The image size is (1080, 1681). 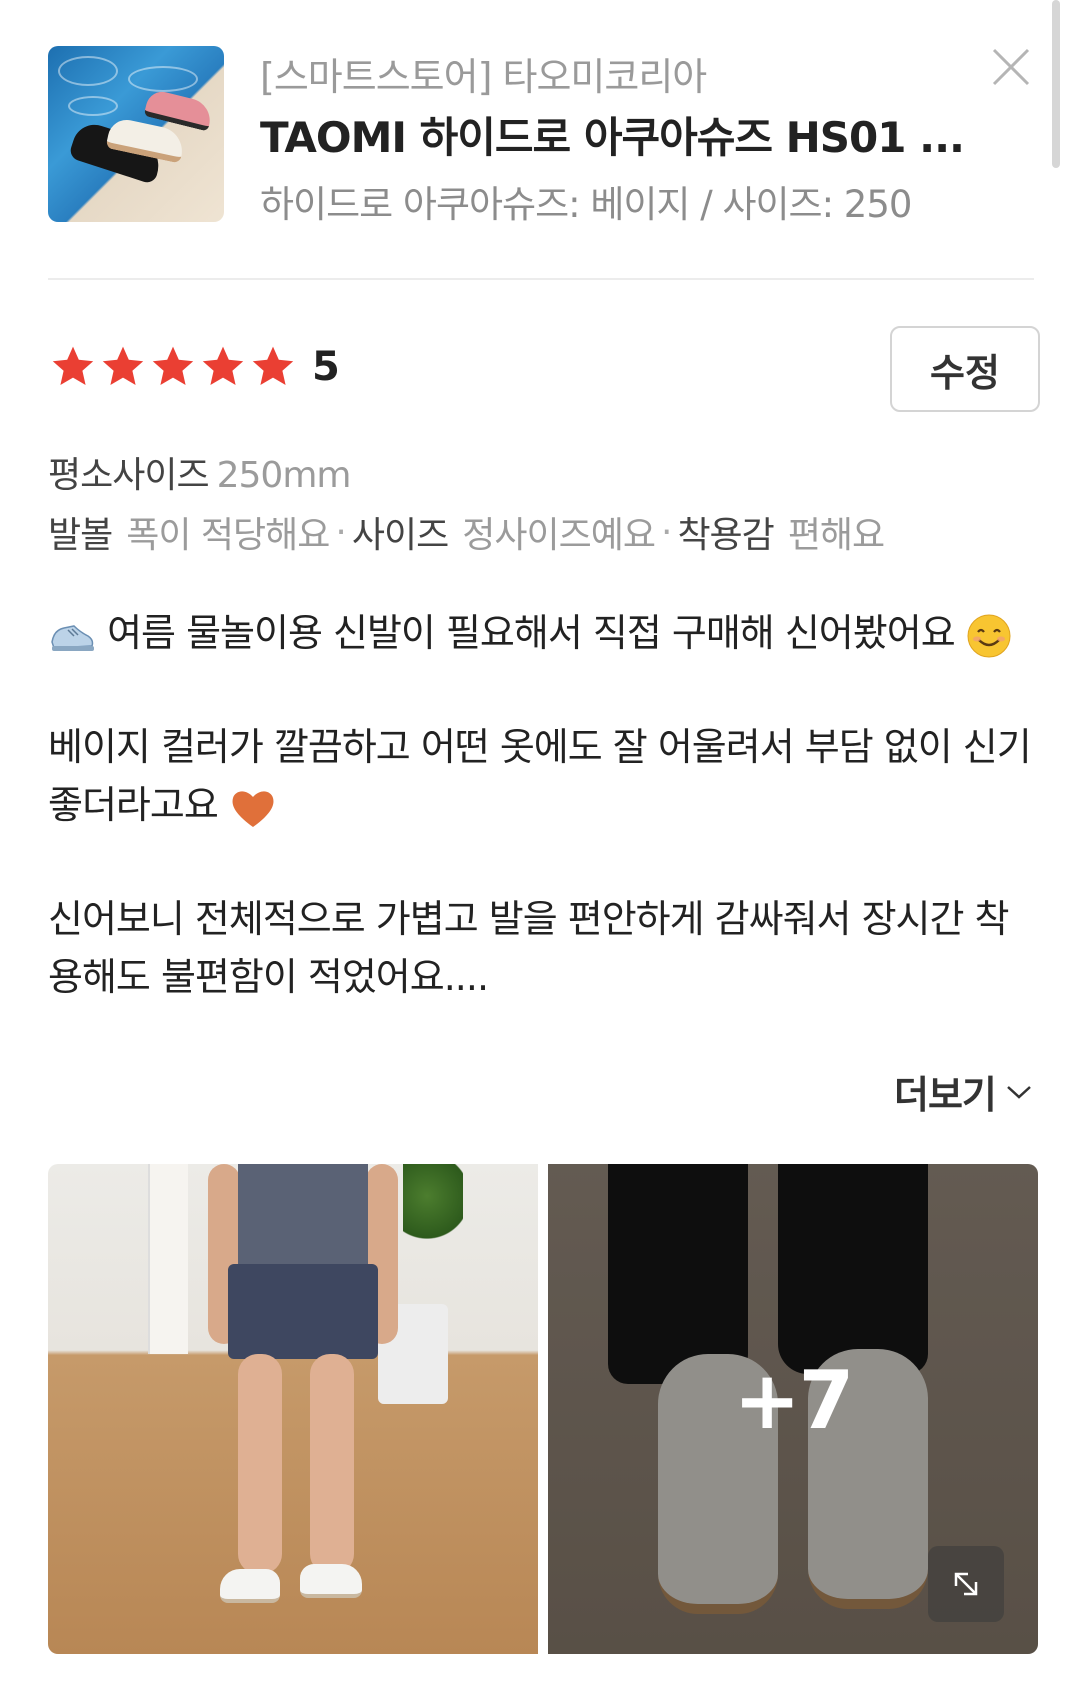 I want to click on scrollbar, so click(x=1056, y=84).